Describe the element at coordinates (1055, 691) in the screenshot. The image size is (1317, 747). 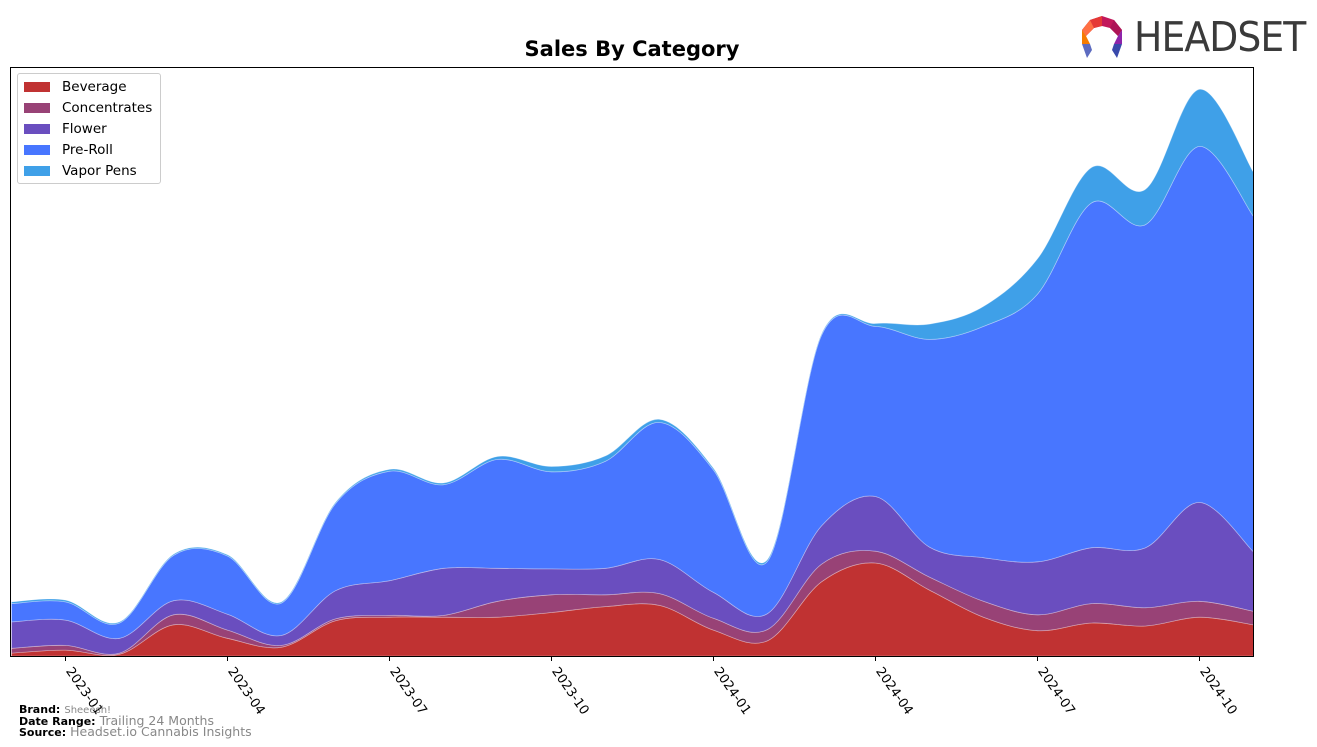
I see `x-tick-label: 2024-07` at that location.